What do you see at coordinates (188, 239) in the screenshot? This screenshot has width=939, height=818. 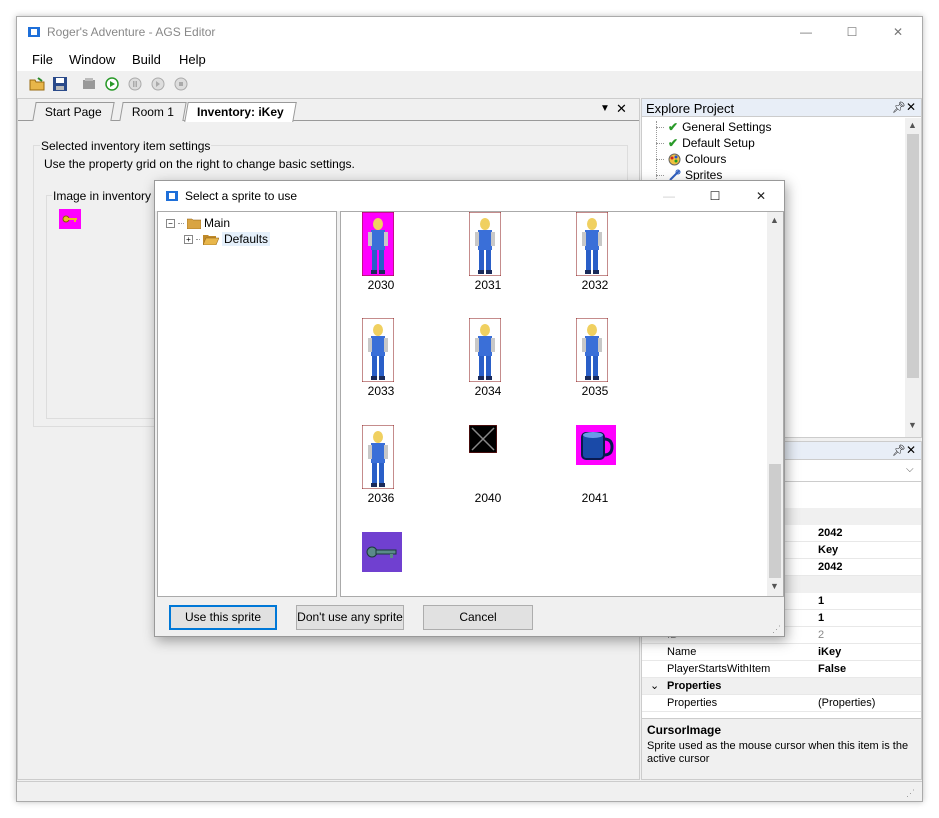 I see `expand-icon: +` at bounding box center [188, 239].